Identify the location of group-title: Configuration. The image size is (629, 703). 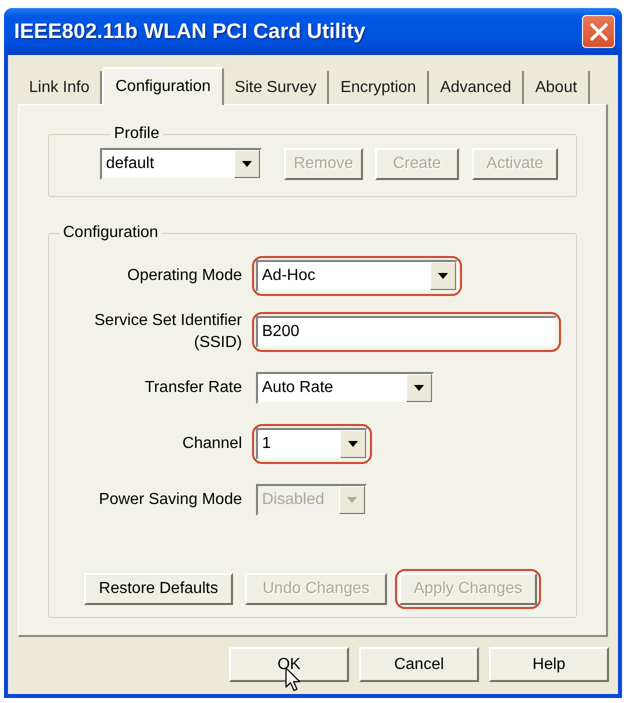
(111, 233).